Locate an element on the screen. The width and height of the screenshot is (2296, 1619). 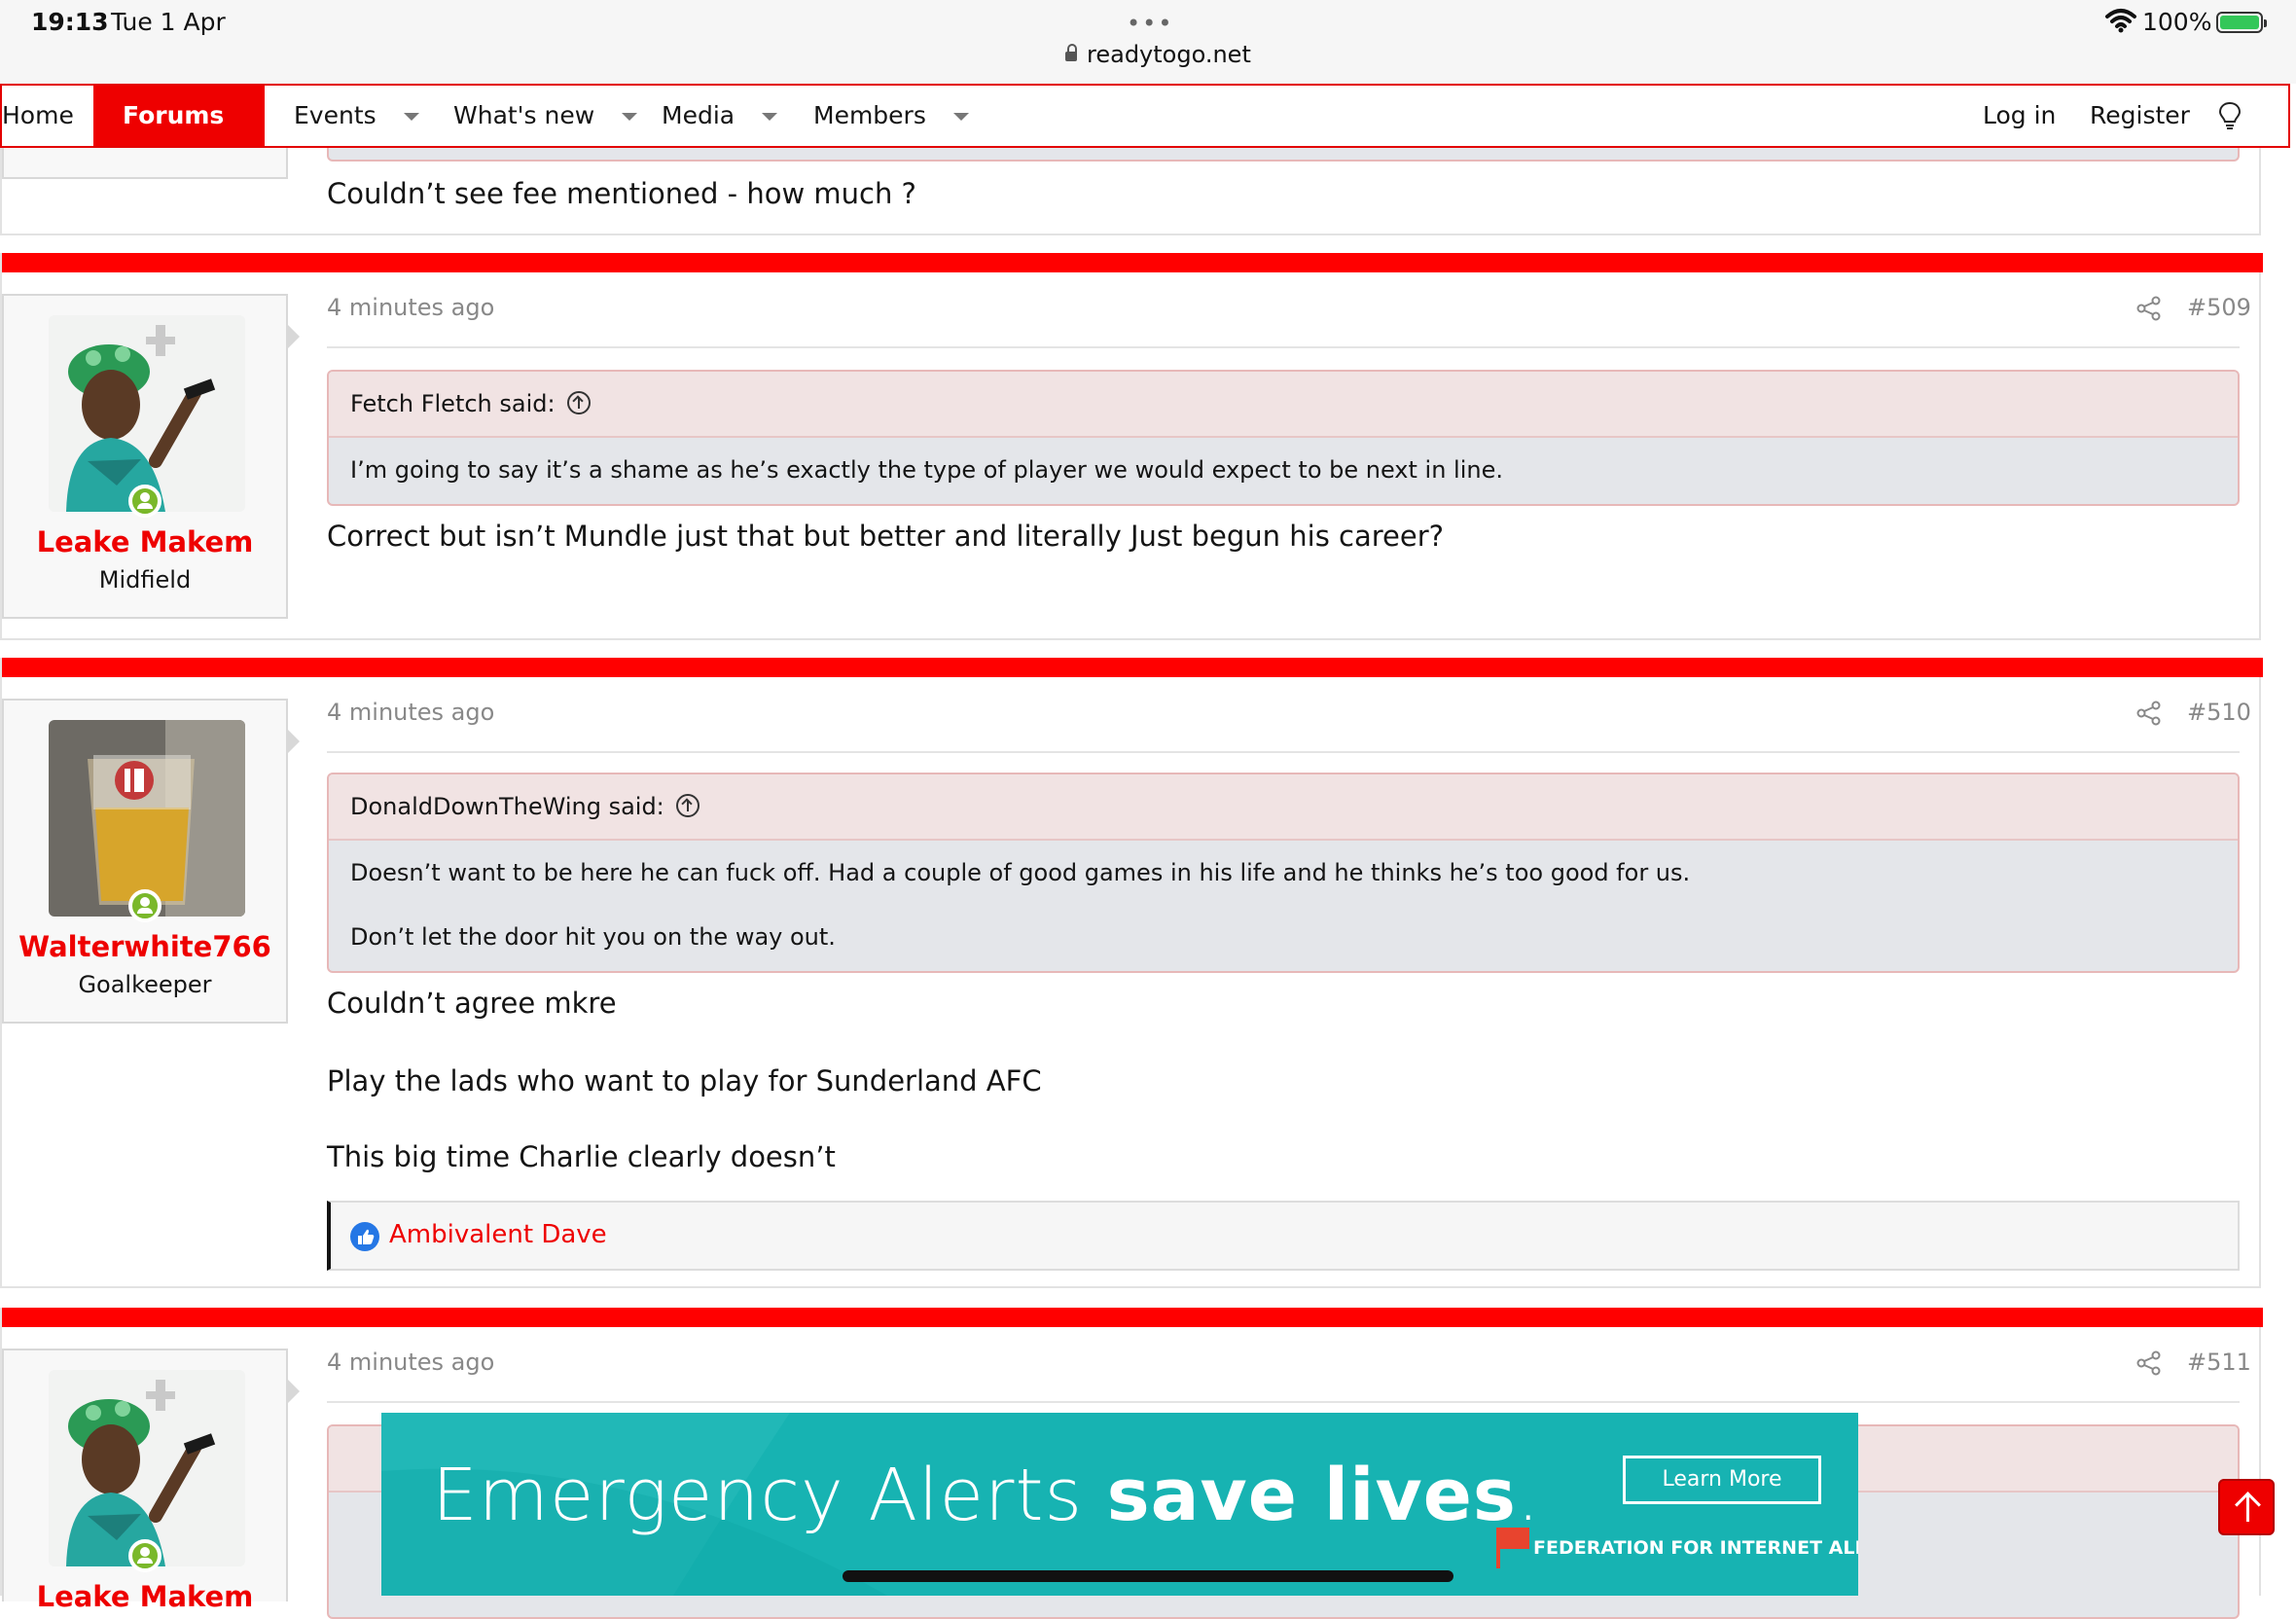
quote-author: DonaldDownTheWing said: is located at coordinates (507, 807).